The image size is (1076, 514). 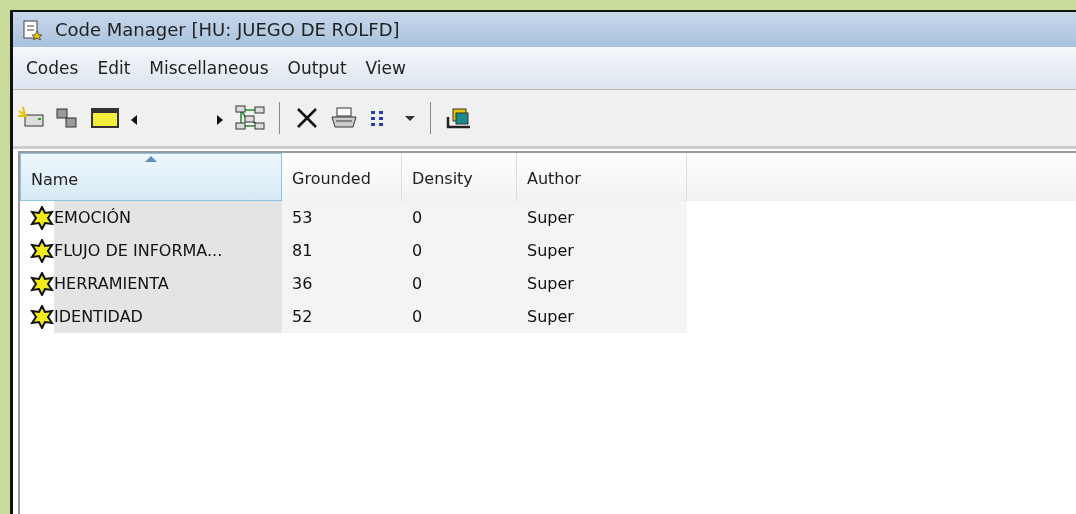 What do you see at coordinates (168, 316) in the screenshot?
I see `table-cell: IDENTIDAD` at bounding box center [168, 316].